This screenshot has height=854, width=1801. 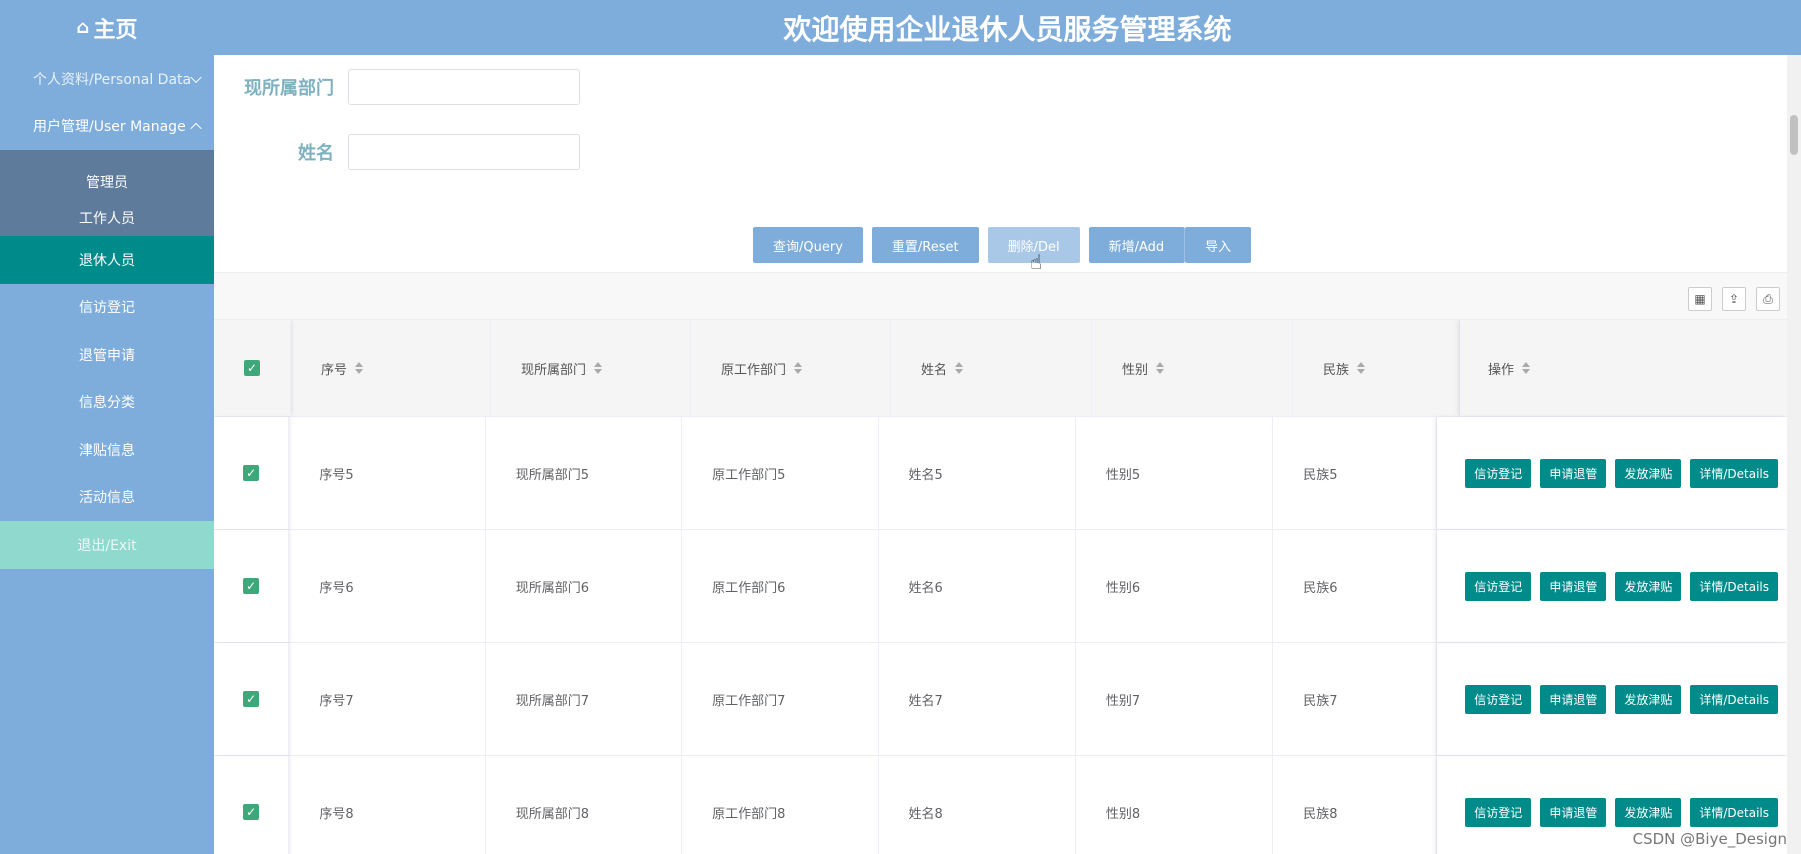 What do you see at coordinates (791, 368) in the screenshot?
I see `header-cell: 原工作部门` at bounding box center [791, 368].